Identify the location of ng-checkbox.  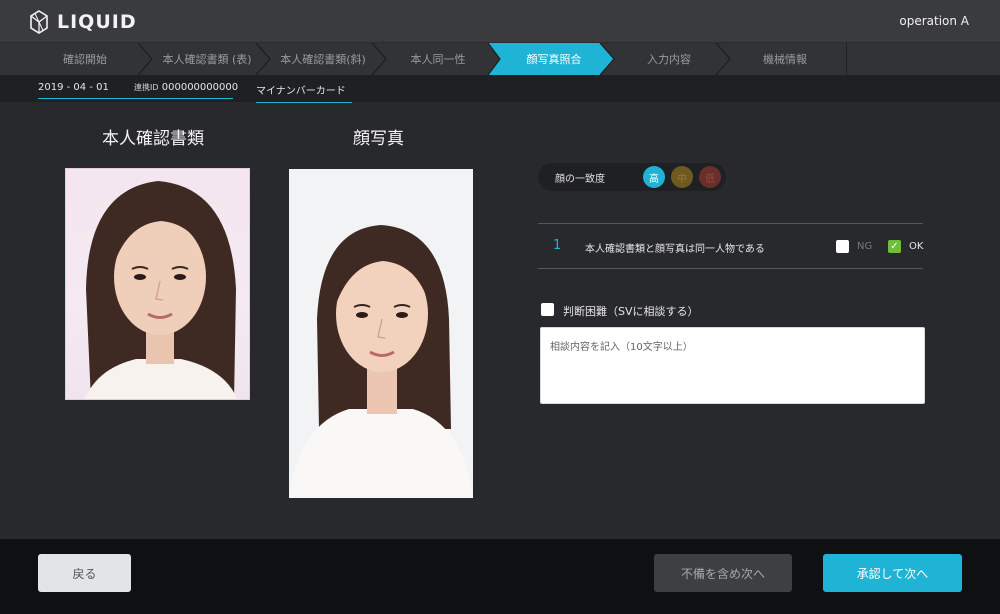
(842, 246).